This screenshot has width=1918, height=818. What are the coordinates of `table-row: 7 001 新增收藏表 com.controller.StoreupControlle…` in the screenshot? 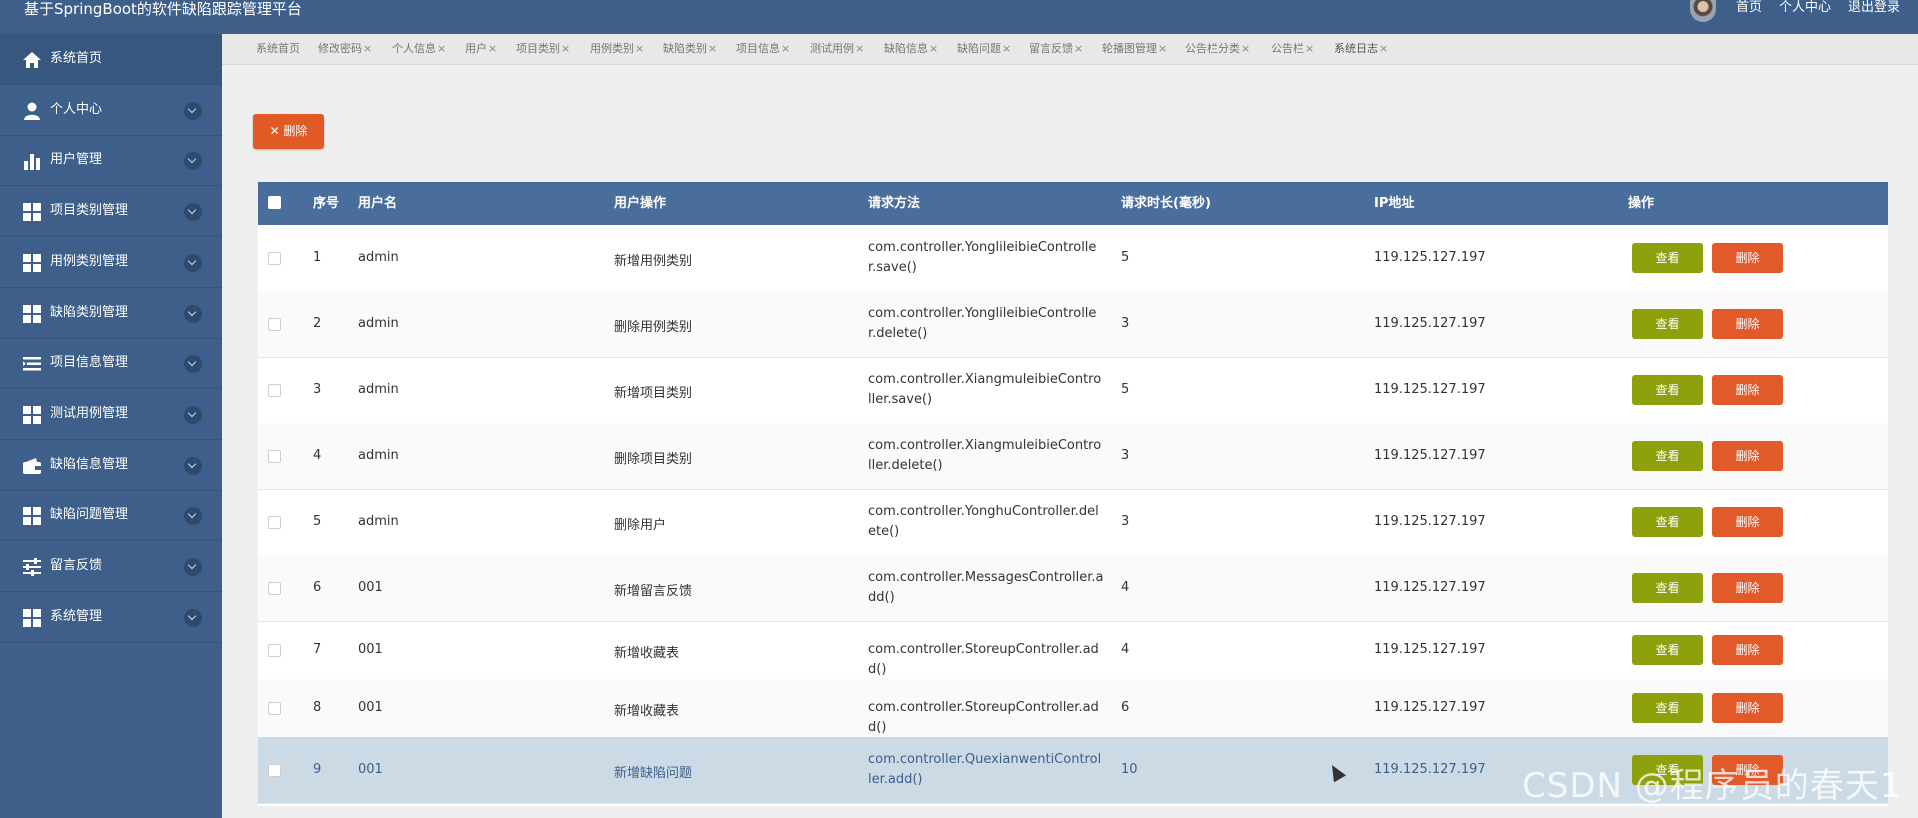 It's located at (1073, 650).